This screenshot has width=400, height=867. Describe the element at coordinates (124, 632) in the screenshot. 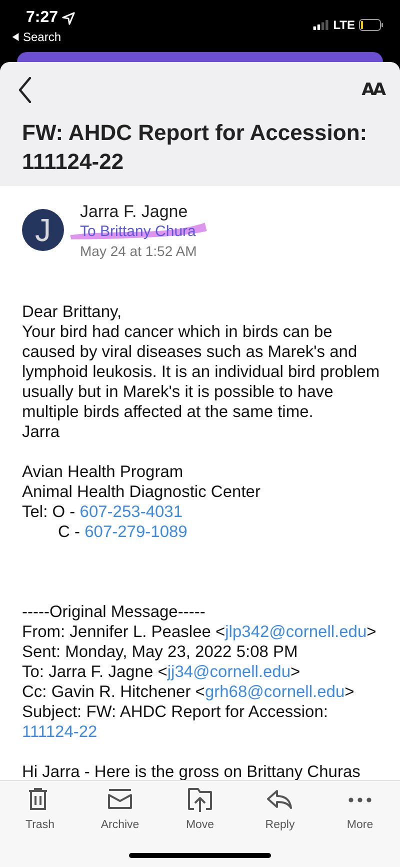

I see `body-text: From: Jennifer L. Peaslee <` at that location.